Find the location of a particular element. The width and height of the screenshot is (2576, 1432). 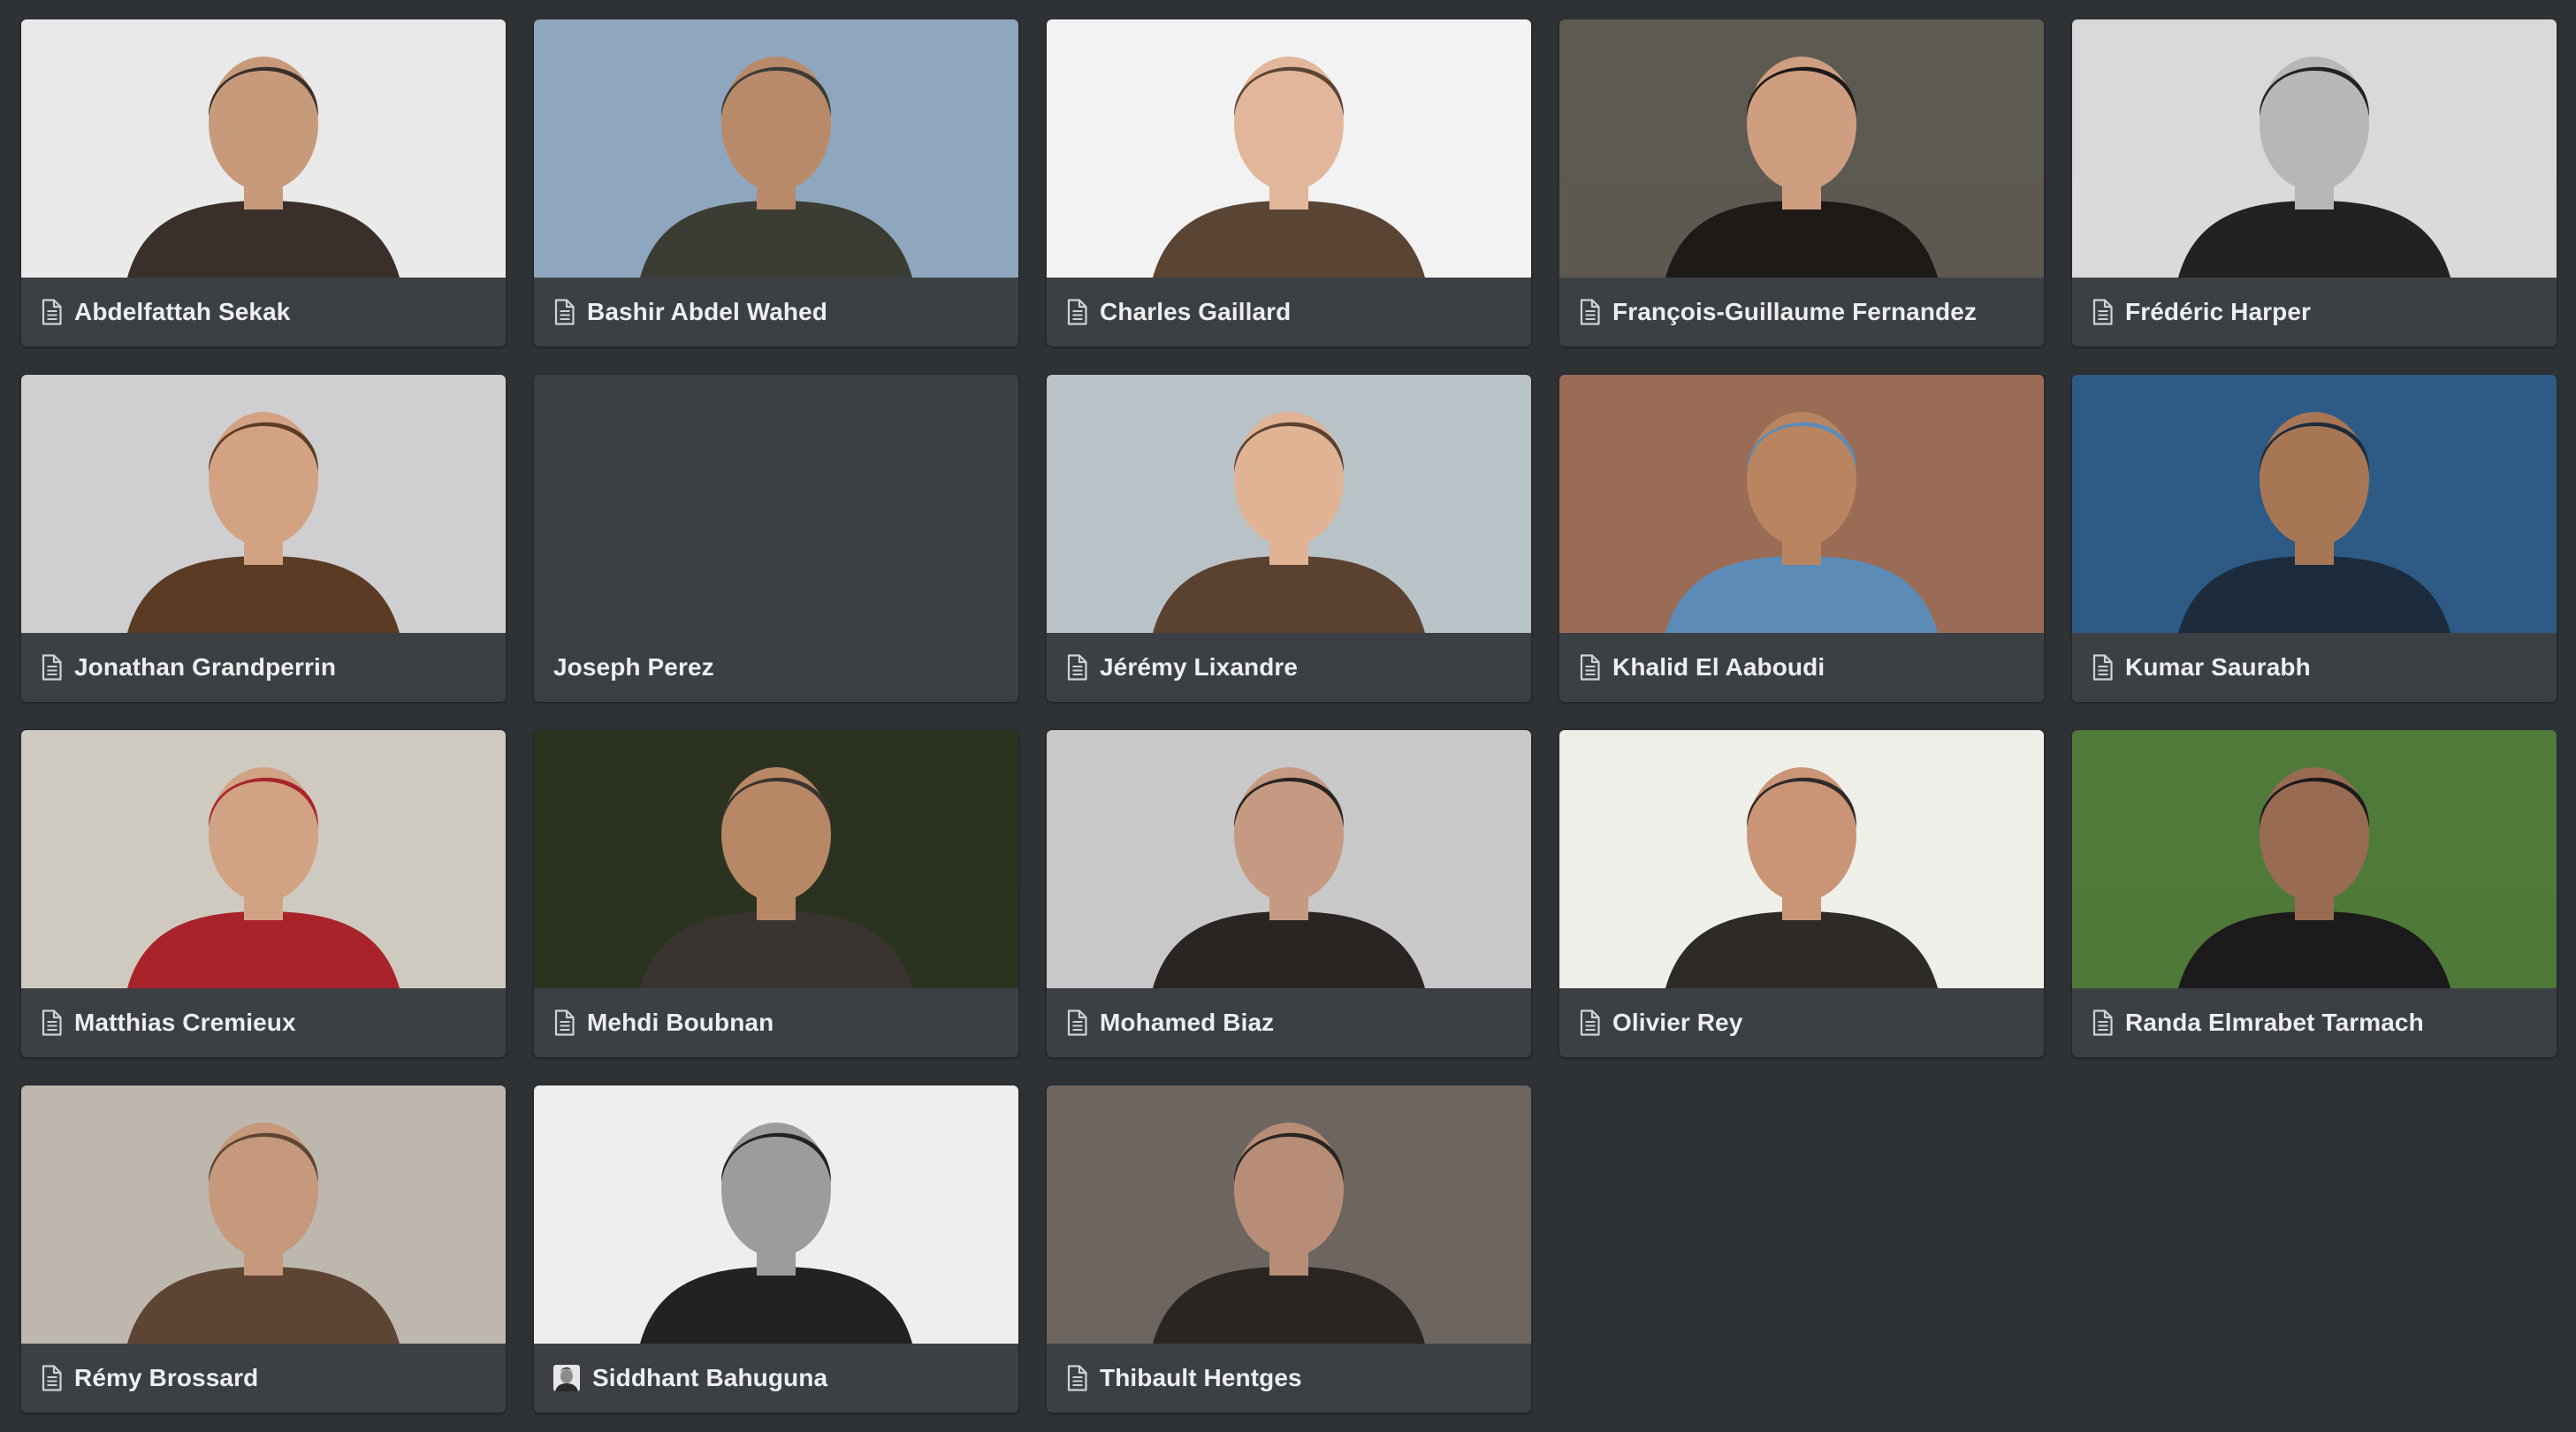

card-caption: Mehdi Boubnan is located at coordinates (776, 1023).